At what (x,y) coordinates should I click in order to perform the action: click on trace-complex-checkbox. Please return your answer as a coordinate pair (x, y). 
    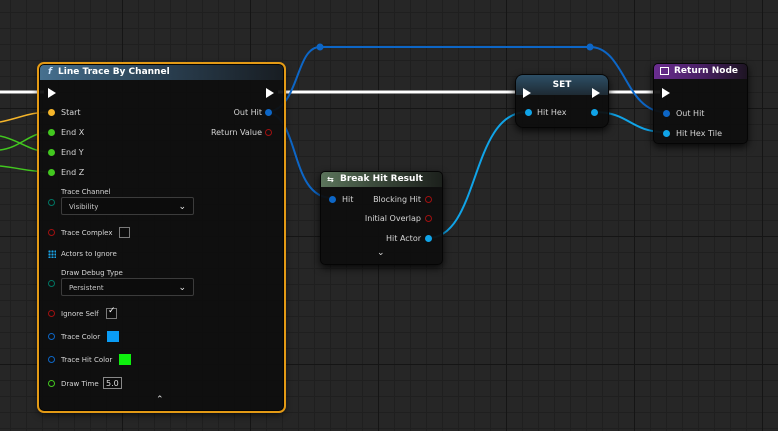
    Looking at the image, I should click on (124, 232).